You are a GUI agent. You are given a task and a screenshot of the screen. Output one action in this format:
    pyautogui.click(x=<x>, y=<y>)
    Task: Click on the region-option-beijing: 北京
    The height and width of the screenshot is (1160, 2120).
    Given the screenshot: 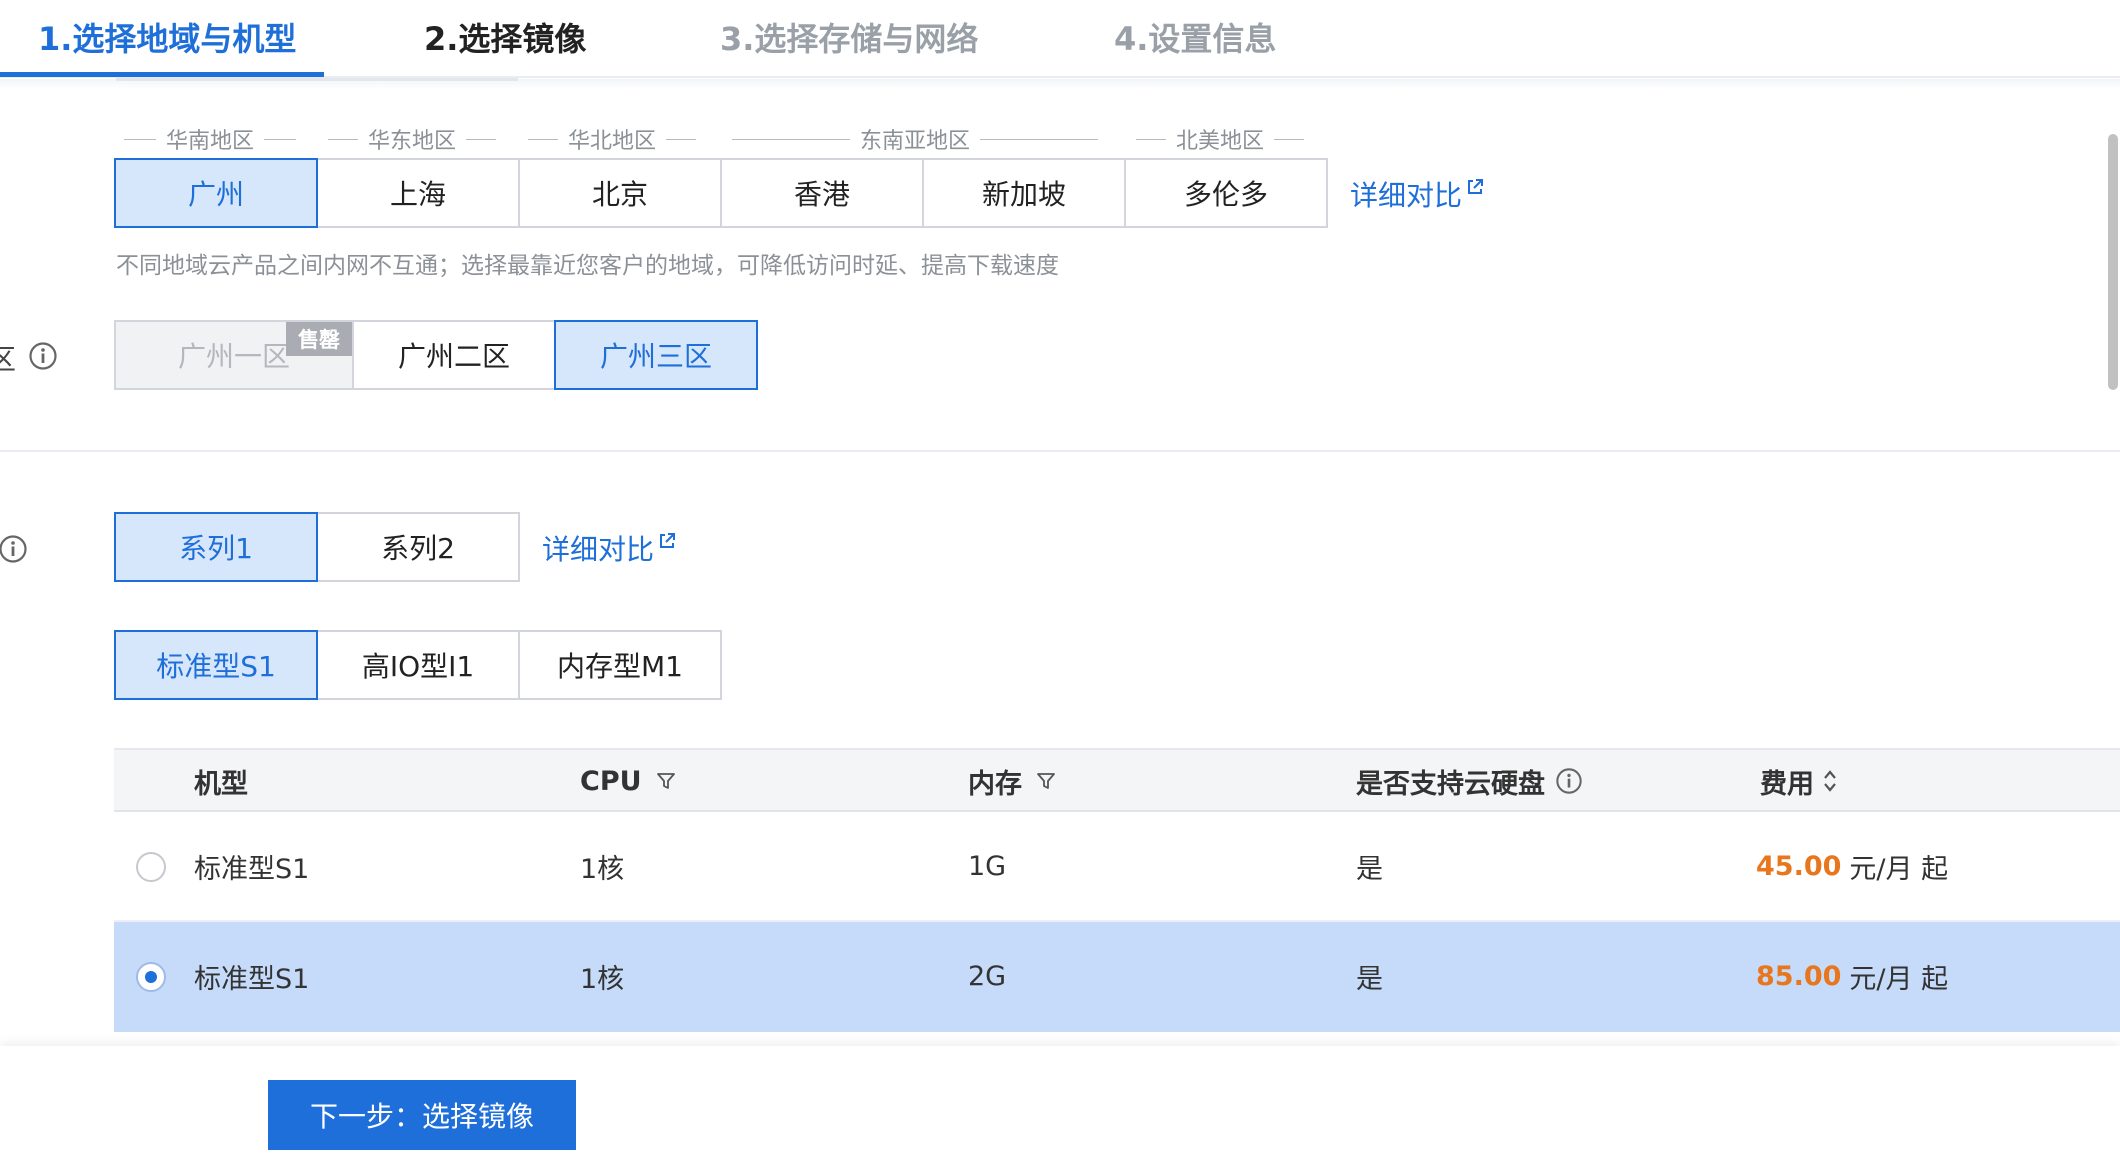 What is the action you would take?
    pyautogui.click(x=620, y=193)
    